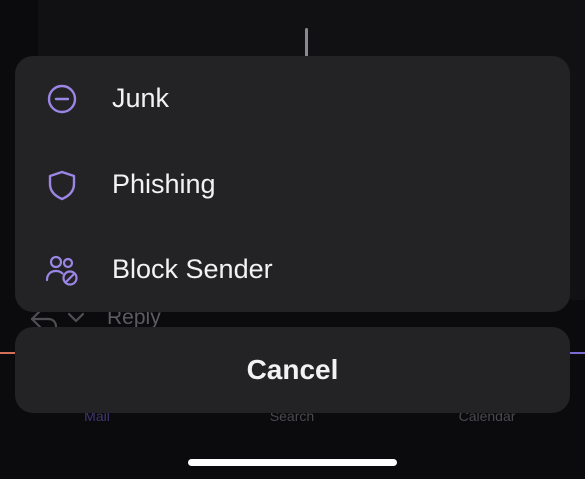  What do you see at coordinates (61, 270) in the screenshot?
I see `block-user-icon` at bounding box center [61, 270].